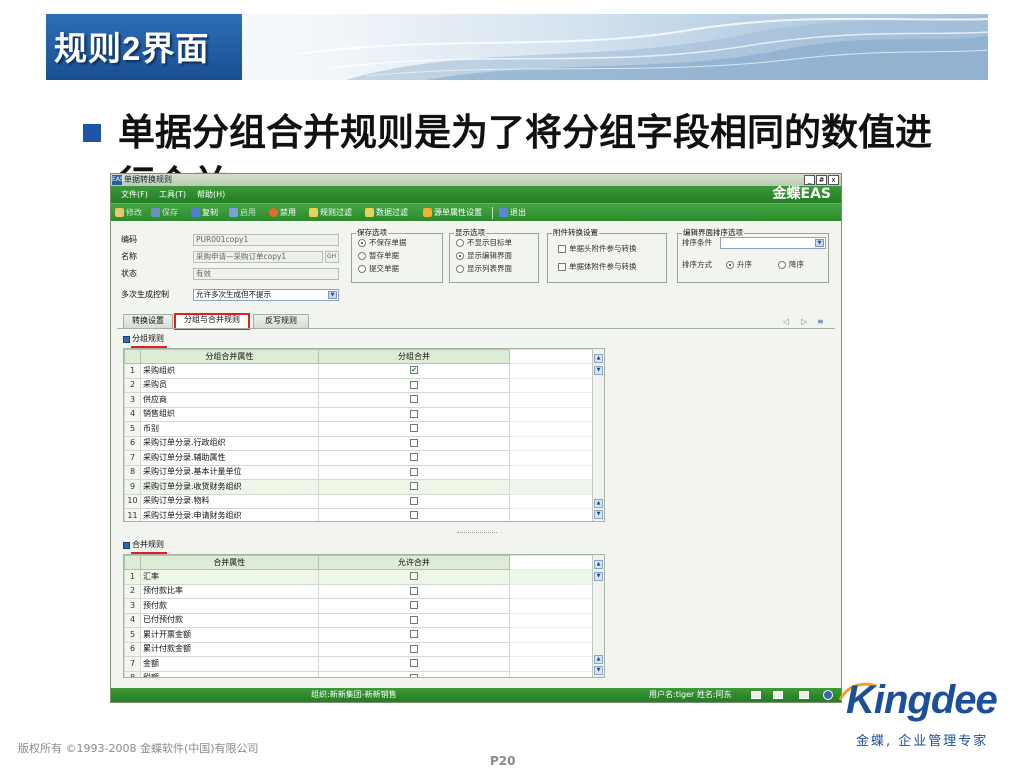 Image resolution: width=1024 pixels, height=768 pixels. I want to click on restore-button: #, so click(821, 180).